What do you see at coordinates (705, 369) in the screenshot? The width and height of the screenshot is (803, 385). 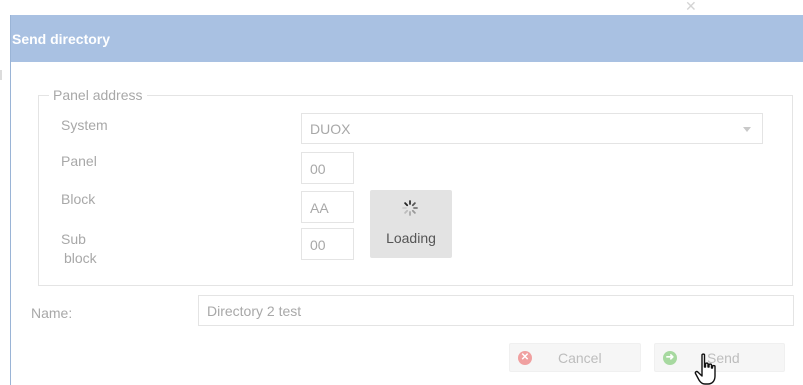 I see `hand-cursor-icon` at bounding box center [705, 369].